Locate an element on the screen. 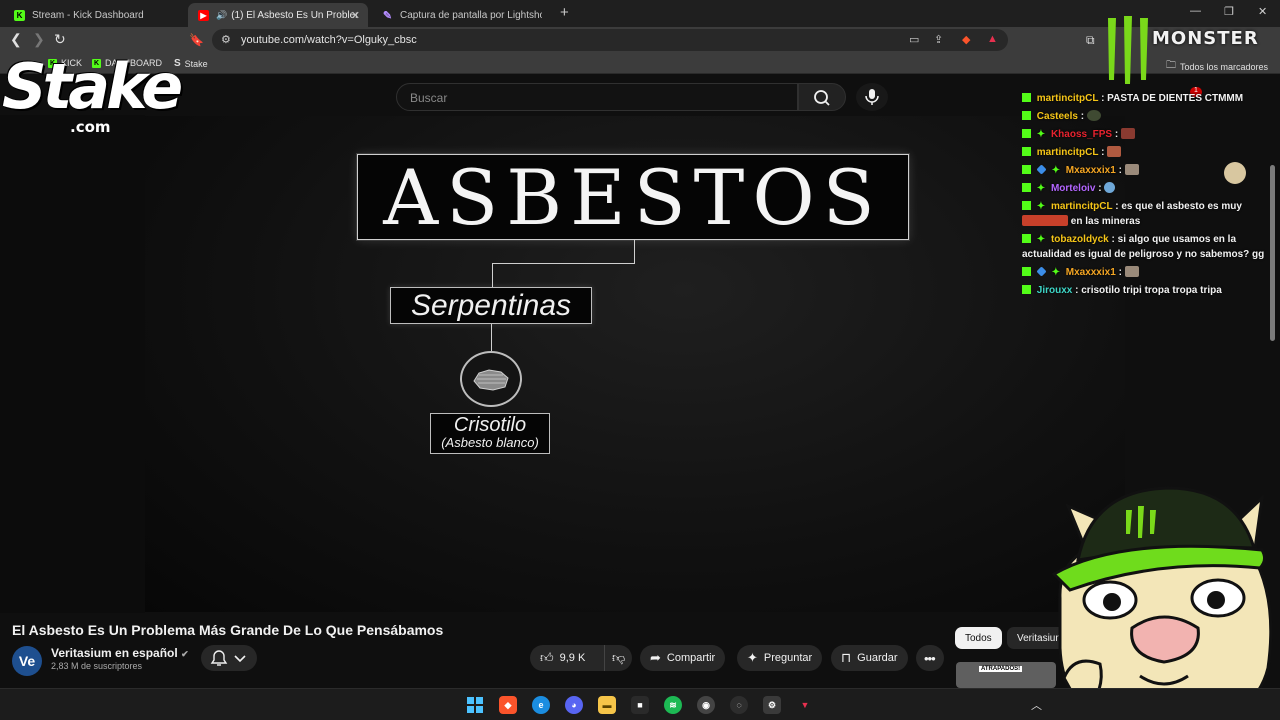  windows-taskbar: ◆ e ◕ ▬ ■ ≋ ◉ ◌ ⚙ ▼ ︿ is located at coordinates (640, 704).